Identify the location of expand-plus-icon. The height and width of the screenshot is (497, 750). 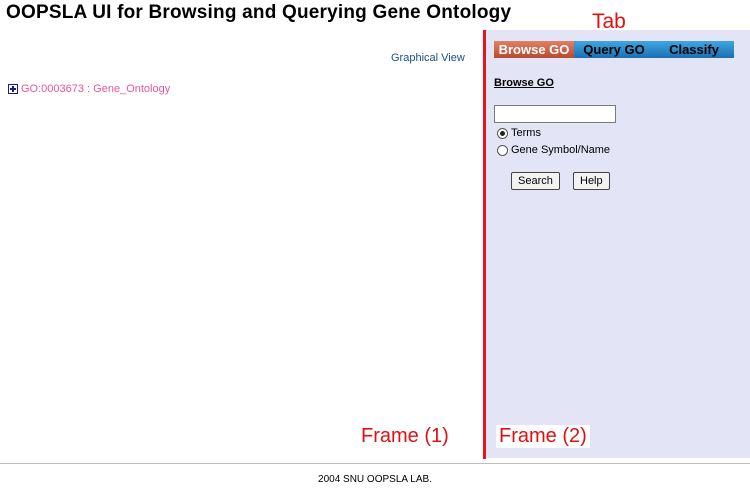
(13, 89).